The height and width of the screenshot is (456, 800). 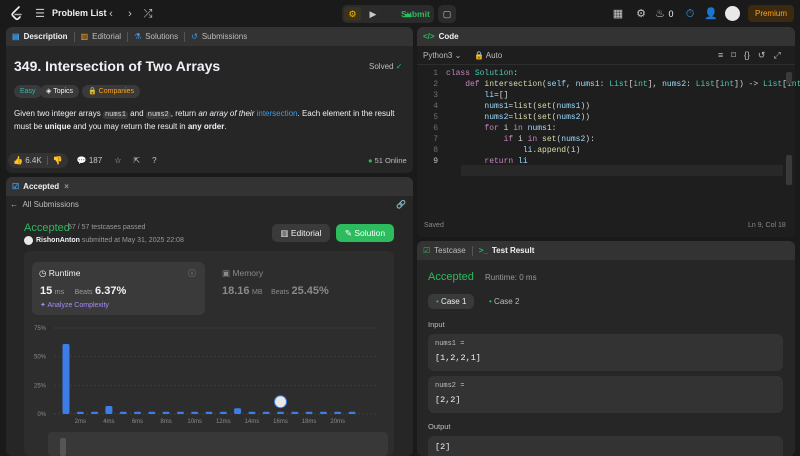 What do you see at coordinates (435, 150) in the screenshot?
I see `line-number: 8` at bounding box center [435, 150].